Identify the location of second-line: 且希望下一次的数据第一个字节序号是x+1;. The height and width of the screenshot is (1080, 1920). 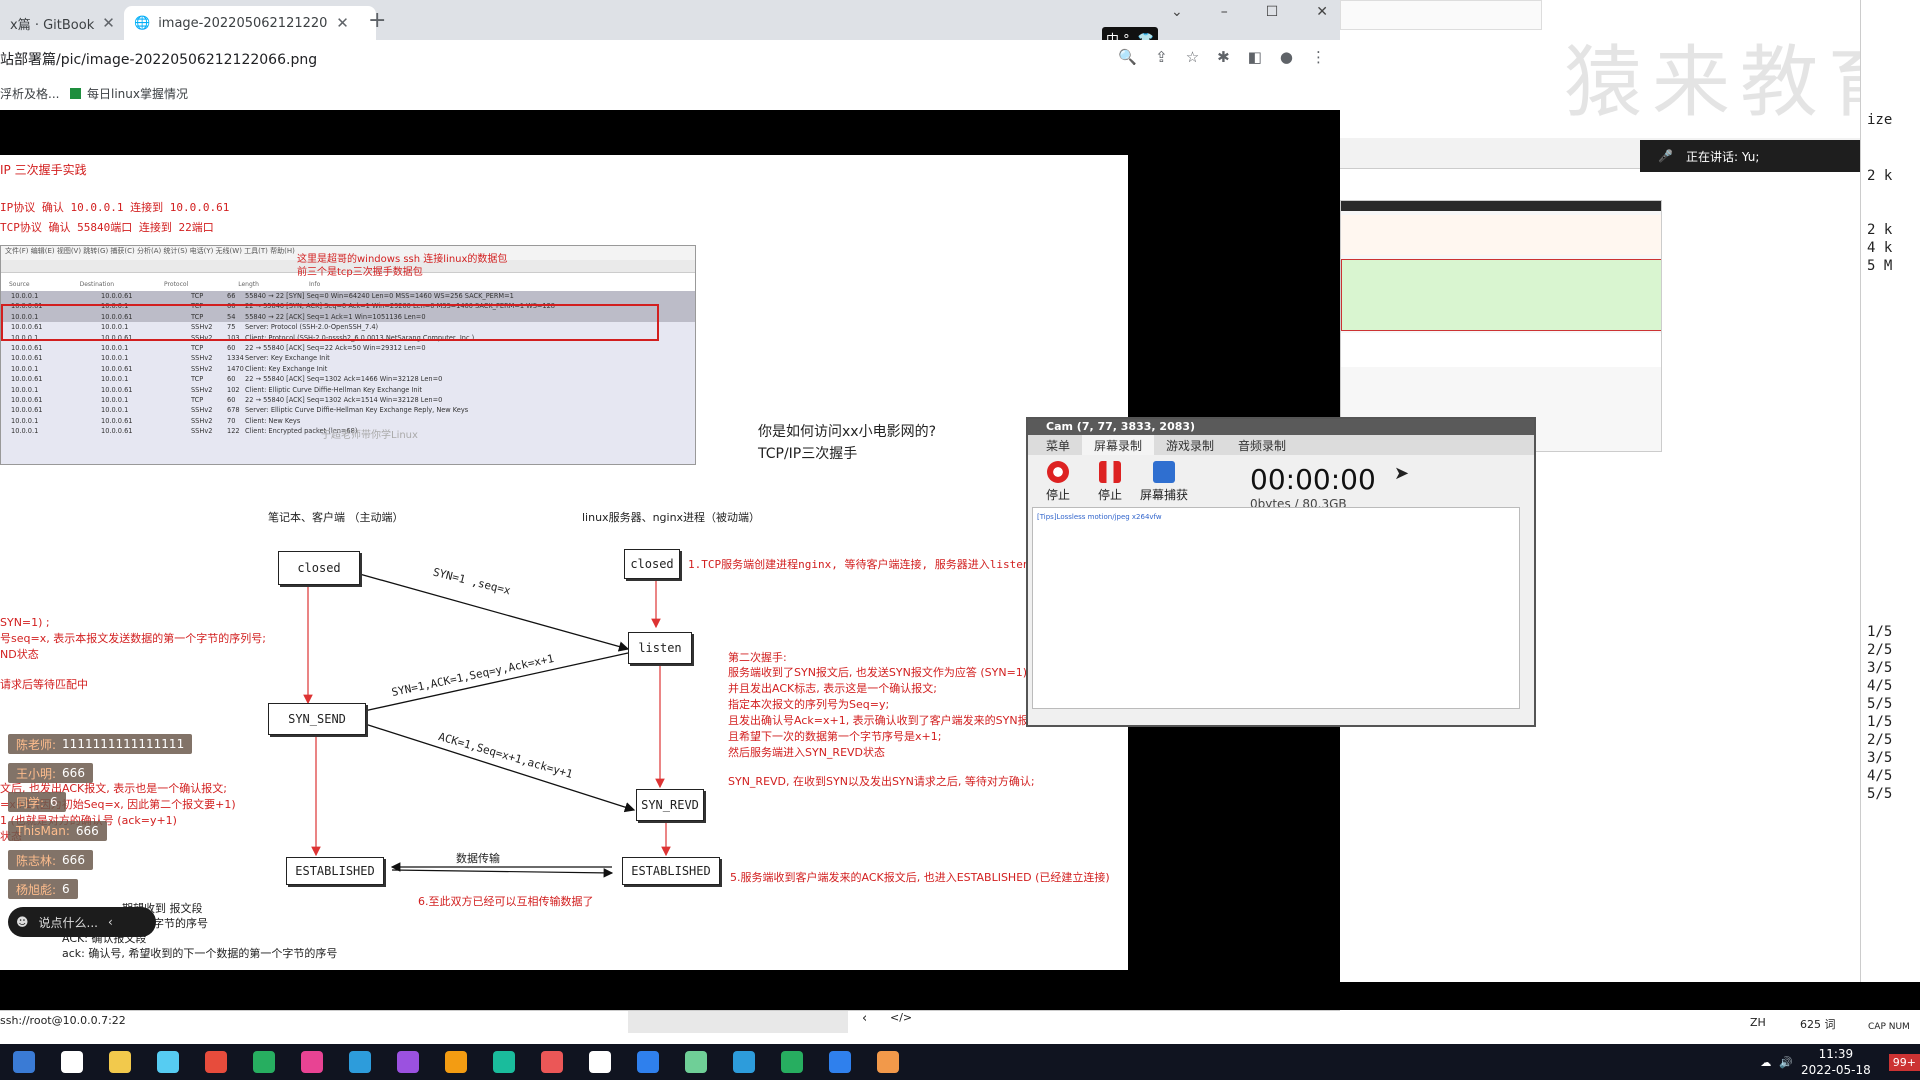
(835, 736).